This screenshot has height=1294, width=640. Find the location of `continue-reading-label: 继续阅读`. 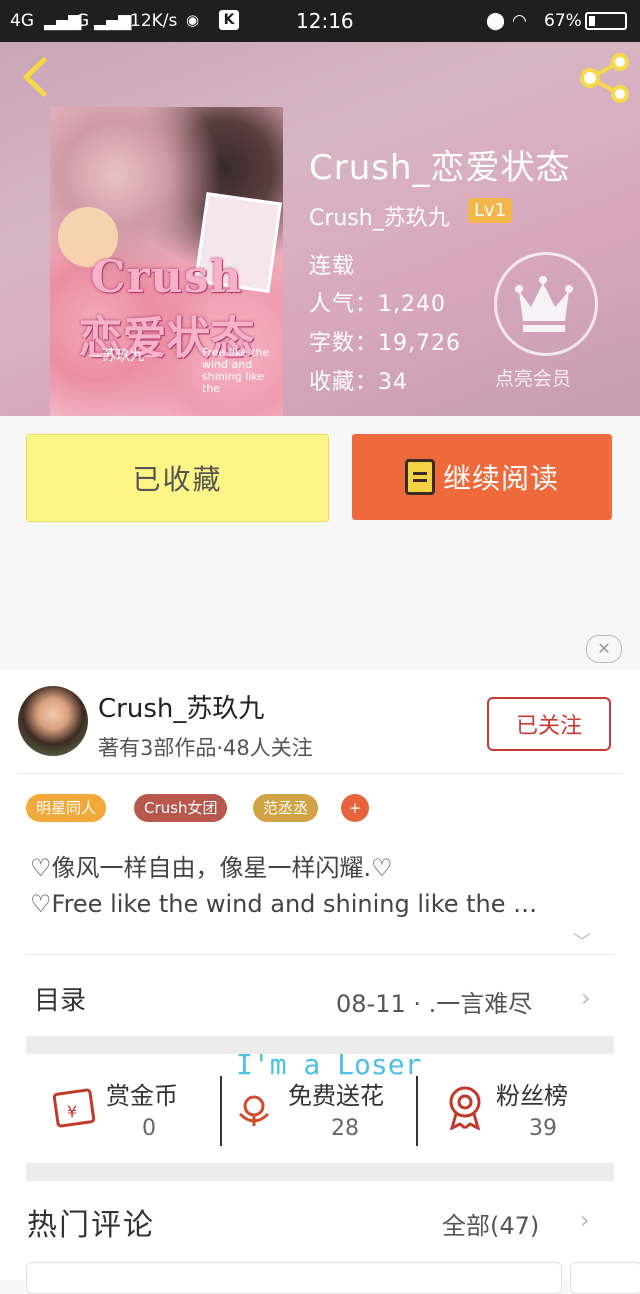

continue-reading-label: 继续阅读 is located at coordinates (500, 478).